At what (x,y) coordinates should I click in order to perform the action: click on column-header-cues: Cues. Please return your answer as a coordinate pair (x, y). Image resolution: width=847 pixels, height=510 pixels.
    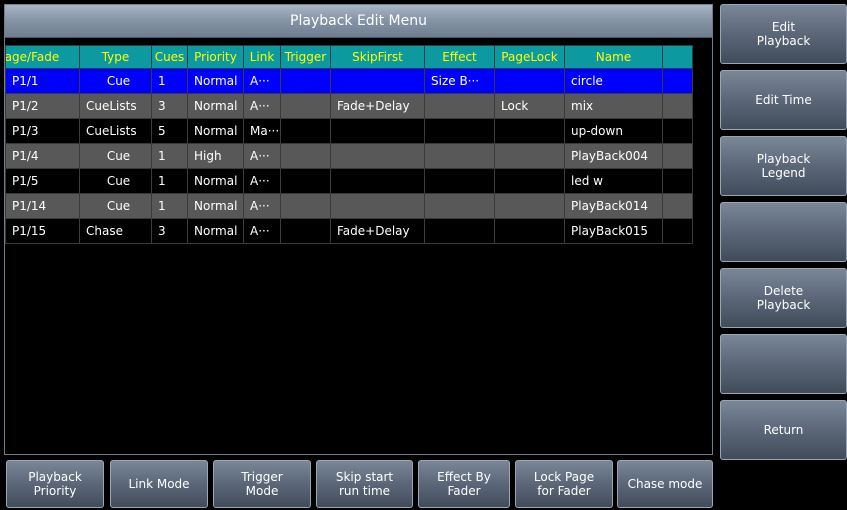
    Looking at the image, I should click on (169, 57).